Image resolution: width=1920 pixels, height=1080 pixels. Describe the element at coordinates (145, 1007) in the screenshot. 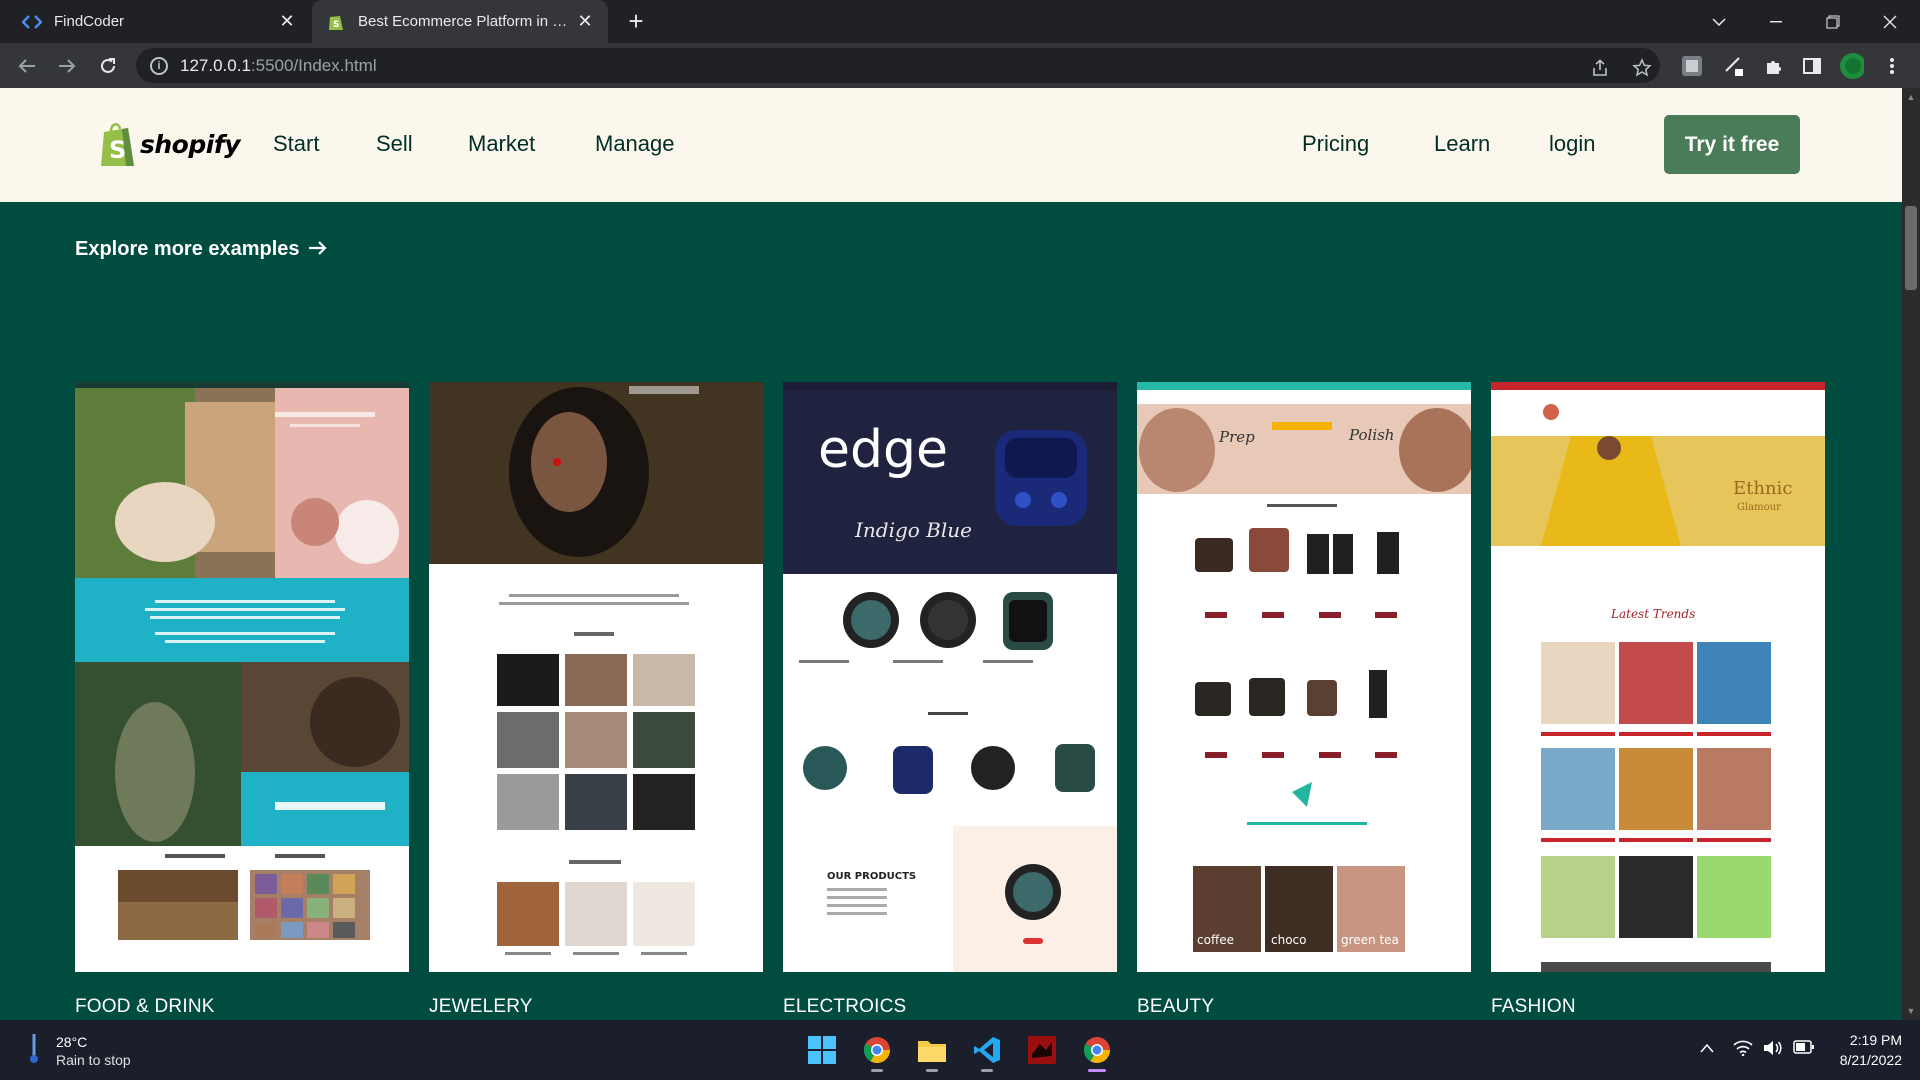

I see `category-label-food-drink: FOOD & DRINK` at that location.